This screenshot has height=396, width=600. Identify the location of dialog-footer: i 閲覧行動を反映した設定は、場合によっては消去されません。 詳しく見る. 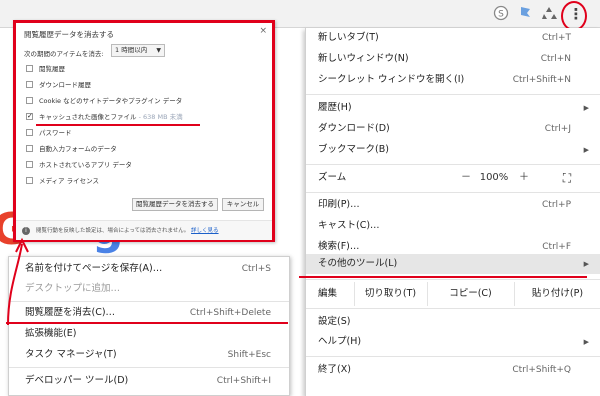
(144, 230).